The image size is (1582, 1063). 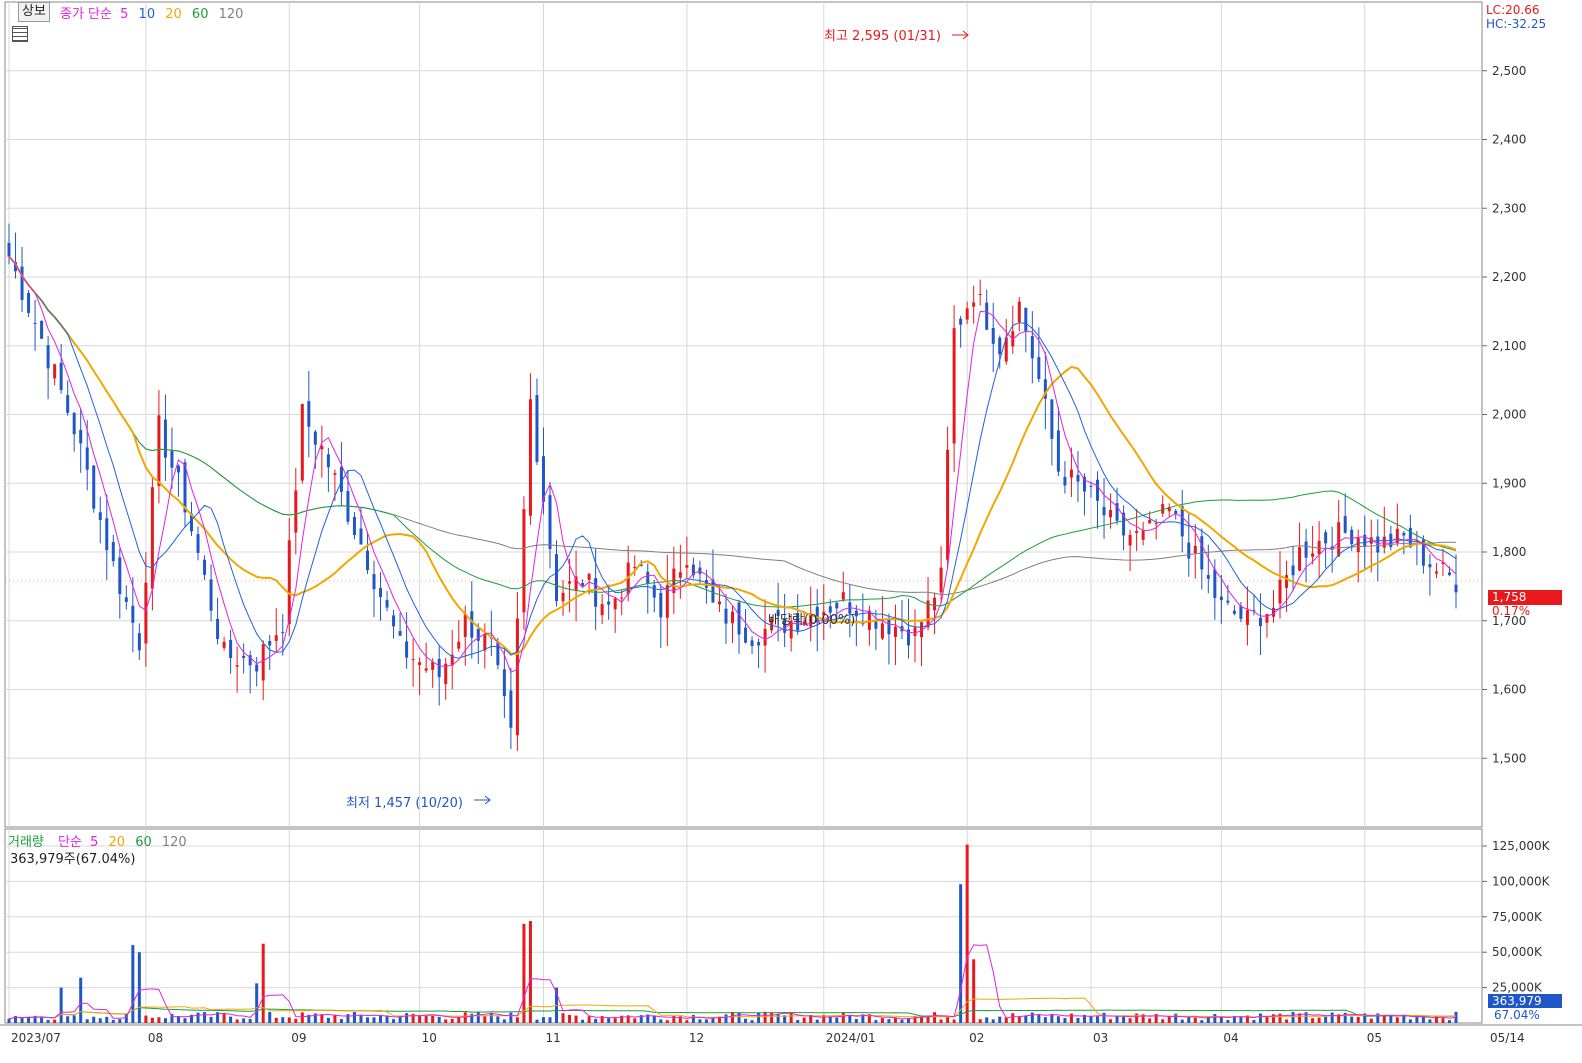 I want to click on volume-tick-label: 50,000K, so click(x=1517, y=952).